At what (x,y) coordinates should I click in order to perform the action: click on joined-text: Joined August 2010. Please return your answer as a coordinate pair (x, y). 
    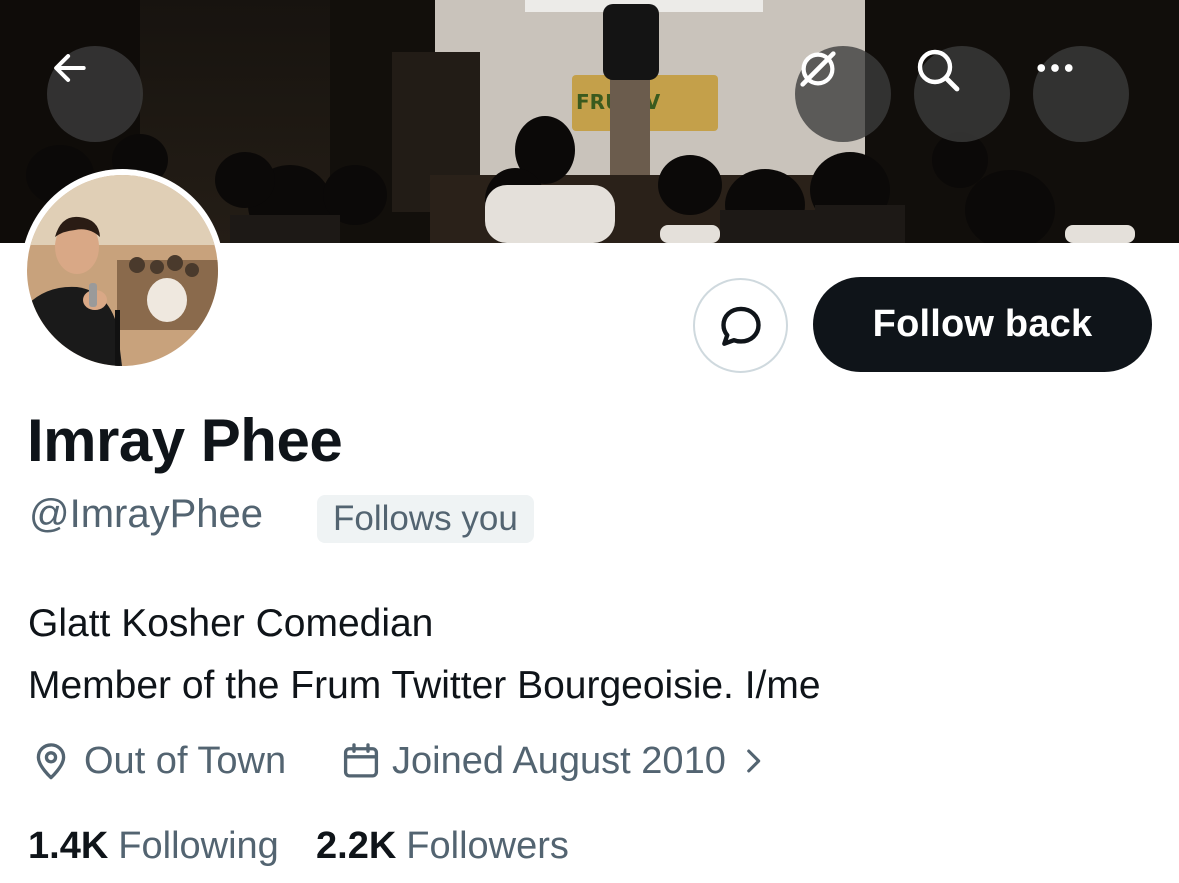
    Looking at the image, I should click on (559, 760).